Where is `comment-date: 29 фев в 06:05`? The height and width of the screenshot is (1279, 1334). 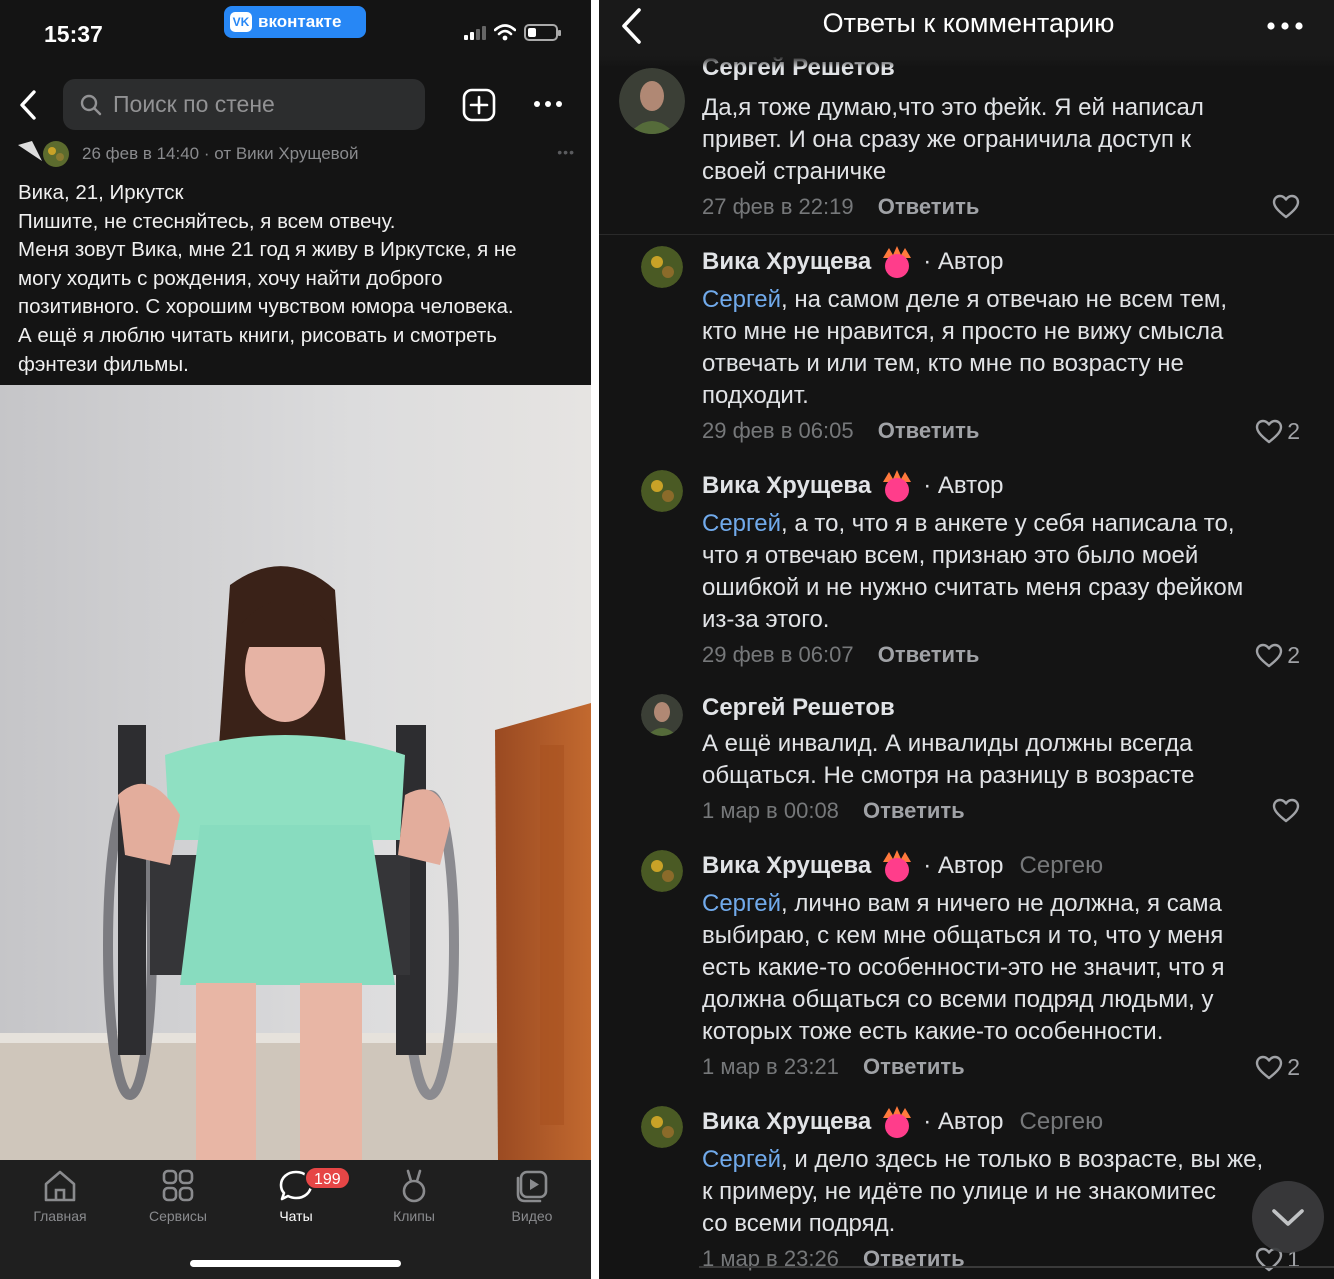
comment-date: 29 фев в 06:05 is located at coordinates (778, 430).